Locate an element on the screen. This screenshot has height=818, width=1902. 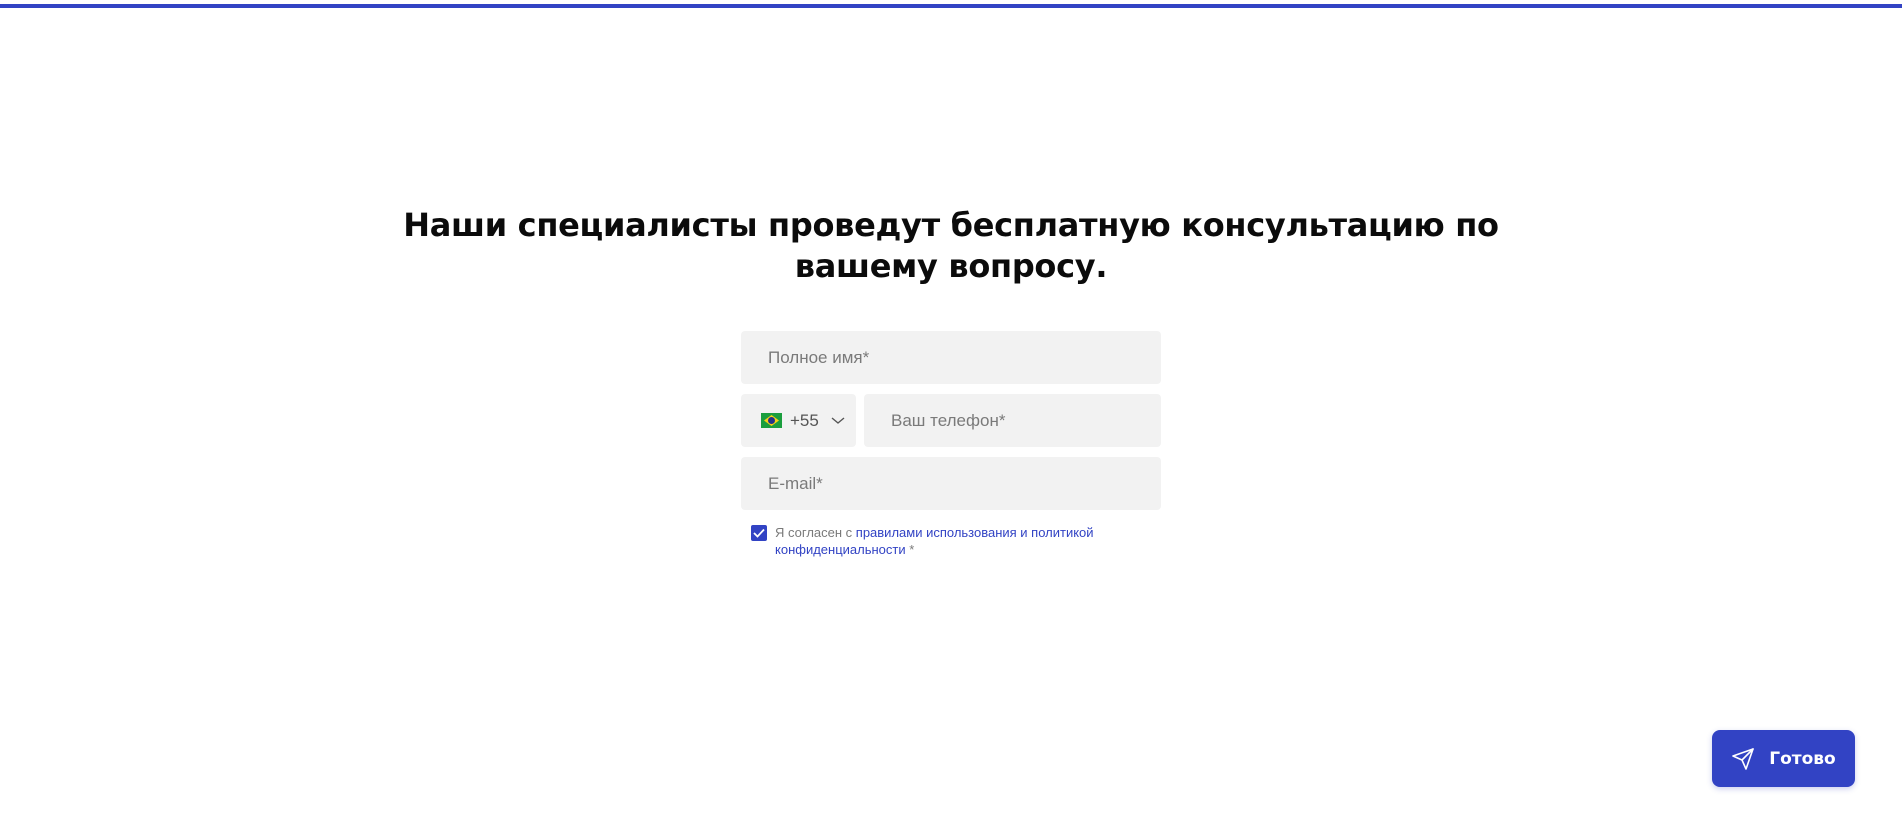
chevron-down-icon is located at coordinates (838, 420).